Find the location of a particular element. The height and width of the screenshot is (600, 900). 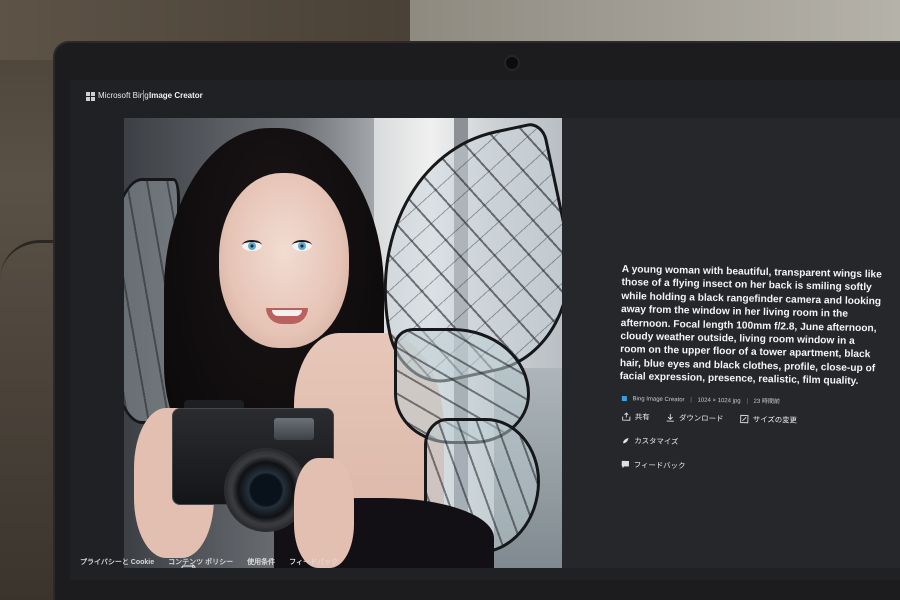

customize-button: カスタマイズ is located at coordinates (650, 441).